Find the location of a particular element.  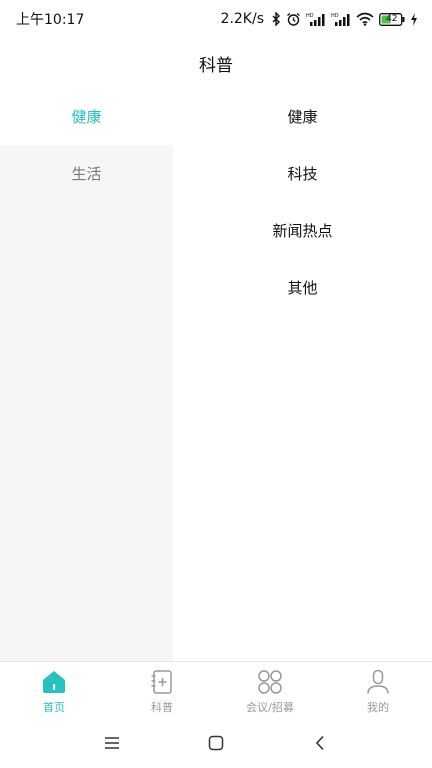

page-title: 科普 is located at coordinates (216, 65).